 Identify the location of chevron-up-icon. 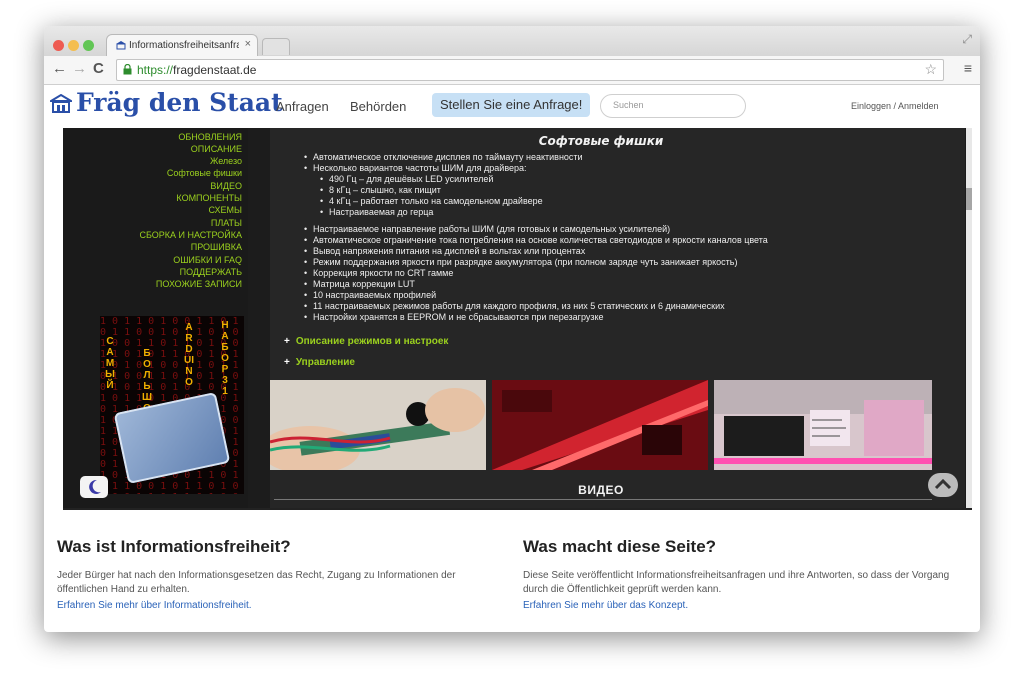
(943, 484).